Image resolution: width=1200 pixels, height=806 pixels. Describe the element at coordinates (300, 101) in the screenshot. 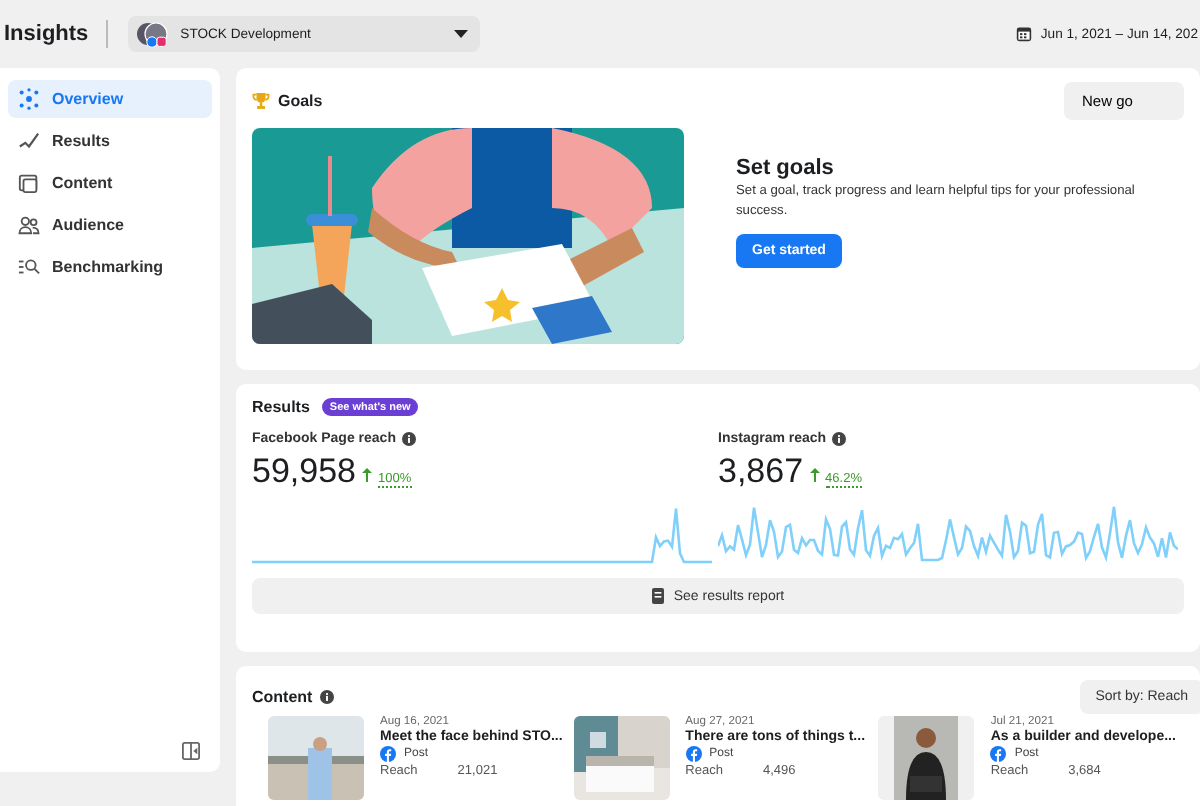

I see `card-title: Goals` at that location.